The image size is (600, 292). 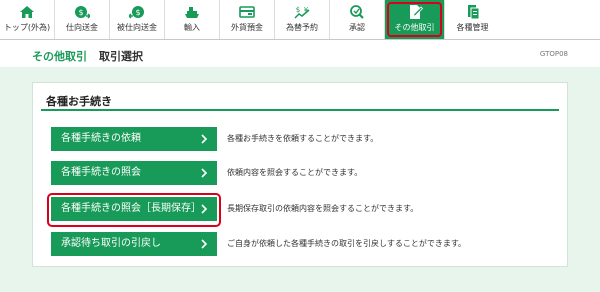 What do you see at coordinates (192, 27) in the screenshot?
I see `nav-label: 輸入` at bounding box center [192, 27].